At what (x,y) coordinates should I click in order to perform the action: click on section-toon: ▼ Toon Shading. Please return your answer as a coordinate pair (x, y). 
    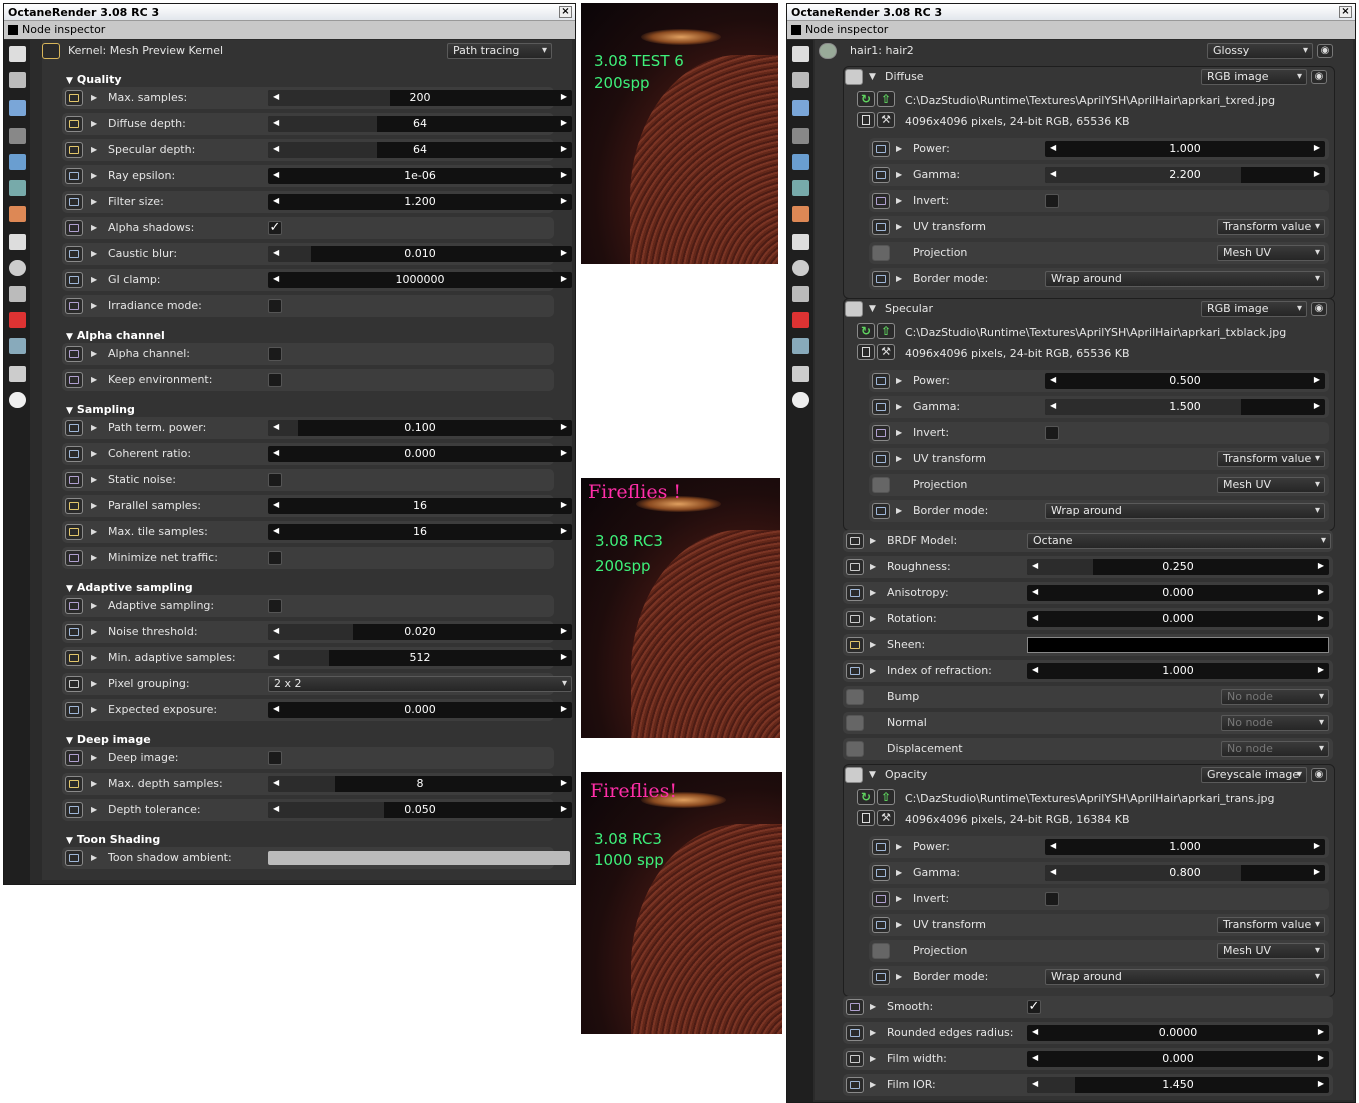
    Looking at the image, I should click on (113, 839).